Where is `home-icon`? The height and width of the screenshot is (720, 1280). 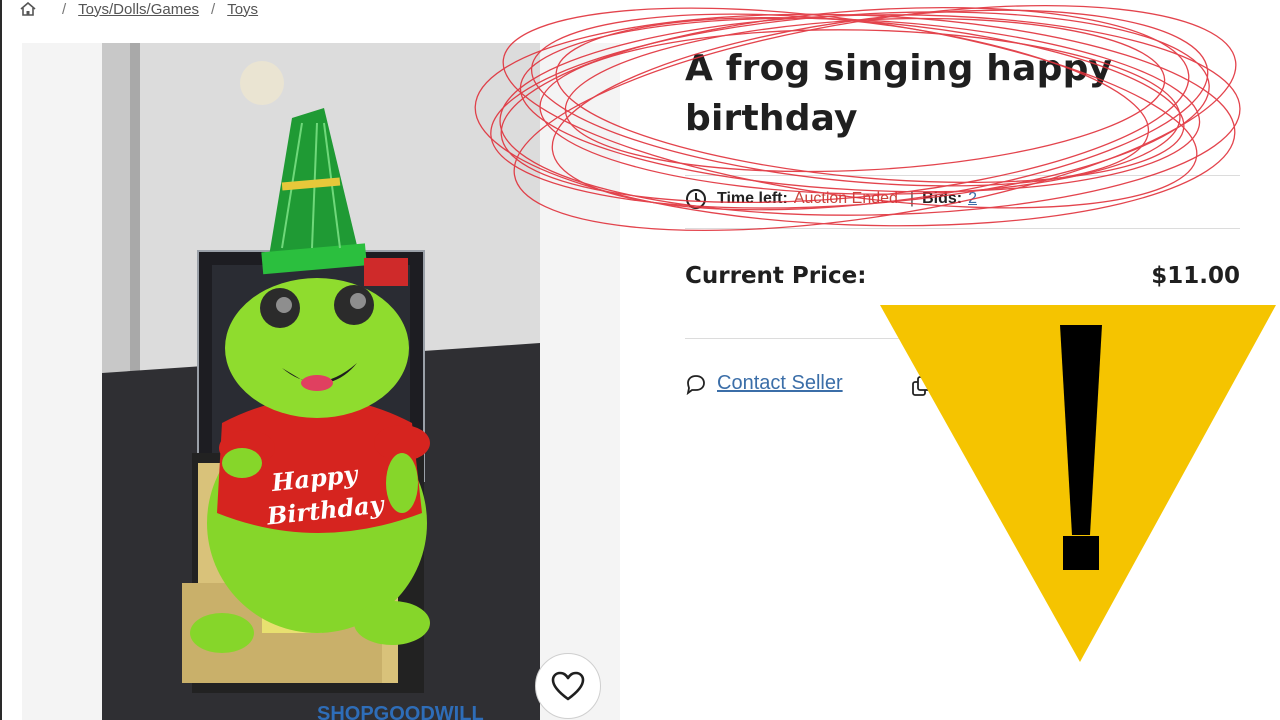 home-icon is located at coordinates (28, 9).